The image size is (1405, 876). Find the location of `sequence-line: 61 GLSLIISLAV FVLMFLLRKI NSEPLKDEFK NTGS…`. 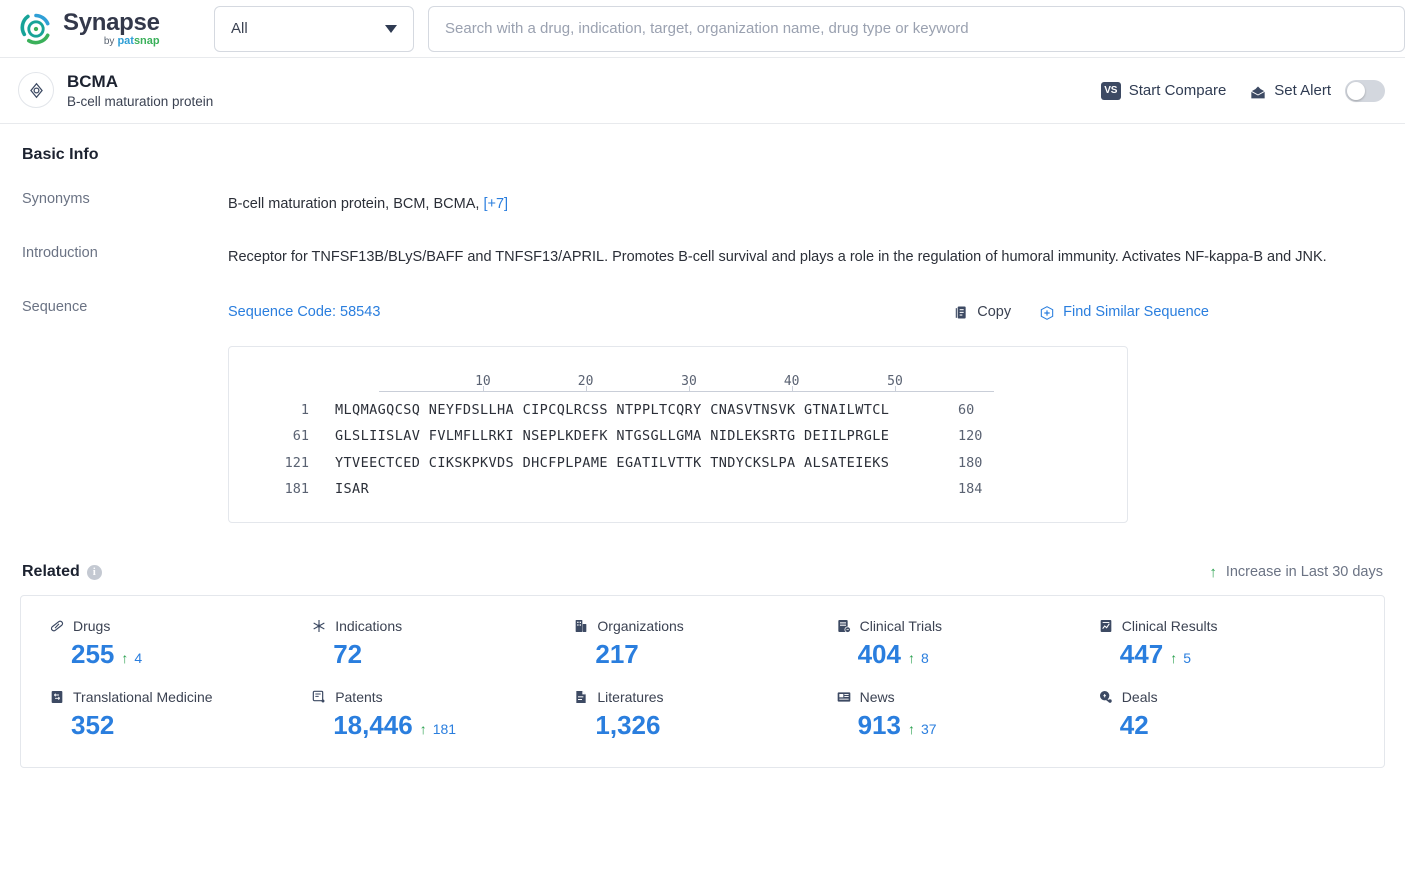

sequence-line: 61 GLSLIISLAV FVLMFLLRKI NSEPLKDEFK NTGS… is located at coordinates (678, 436).